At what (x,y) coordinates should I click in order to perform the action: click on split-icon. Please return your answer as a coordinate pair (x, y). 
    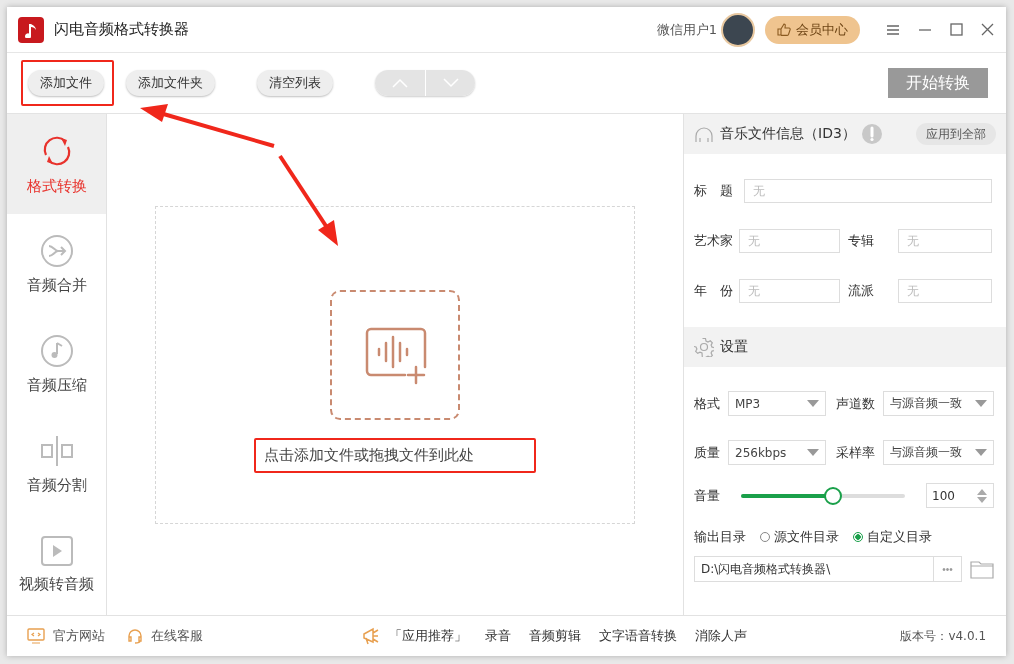
    Looking at the image, I should click on (56, 450).